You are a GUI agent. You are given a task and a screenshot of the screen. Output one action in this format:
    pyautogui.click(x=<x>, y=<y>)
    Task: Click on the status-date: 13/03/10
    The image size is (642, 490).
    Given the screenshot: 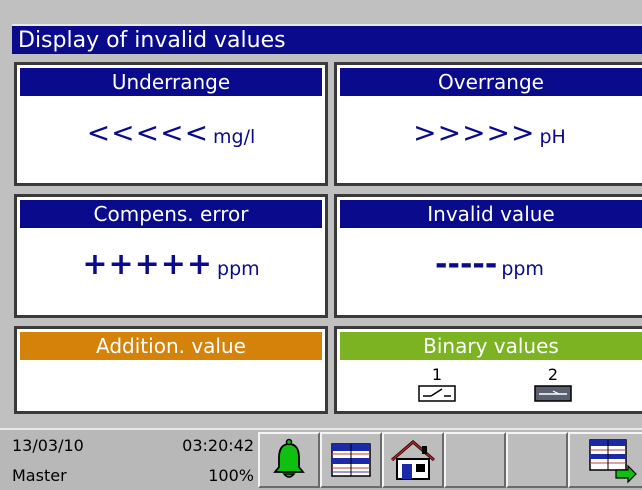 What is the action you would take?
    pyautogui.click(x=48, y=445)
    